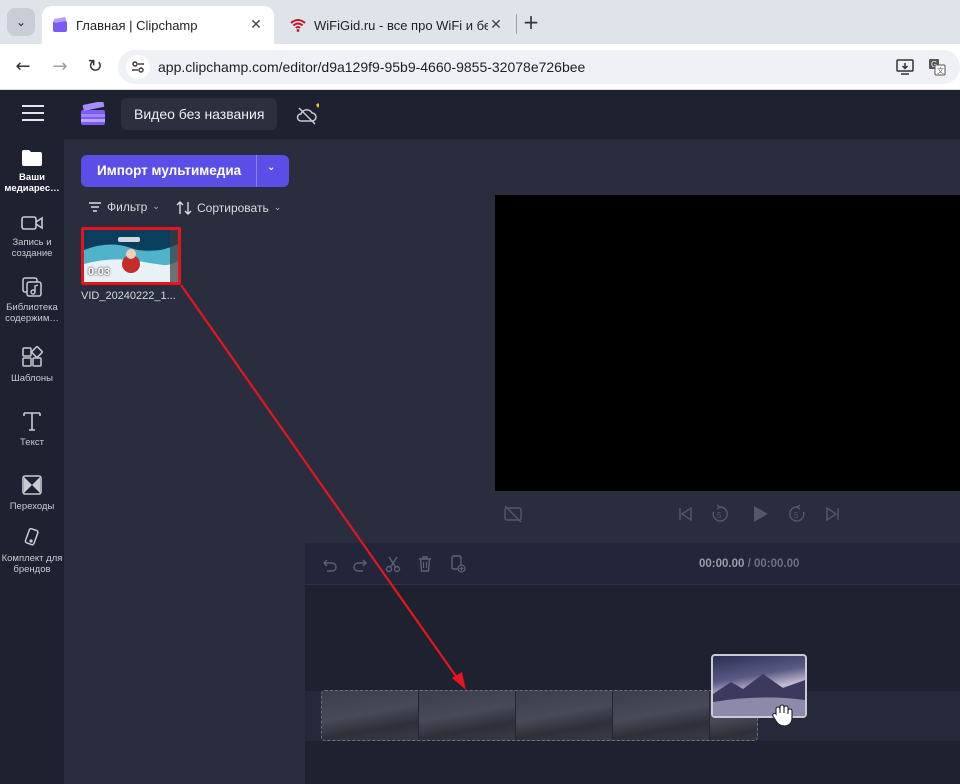 This screenshot has height=784, width=960. What do you see at coordinates (32, 564) in the screenshot?
I see `rail-label: Комплект для брендов` at bounding box center [32, 564].